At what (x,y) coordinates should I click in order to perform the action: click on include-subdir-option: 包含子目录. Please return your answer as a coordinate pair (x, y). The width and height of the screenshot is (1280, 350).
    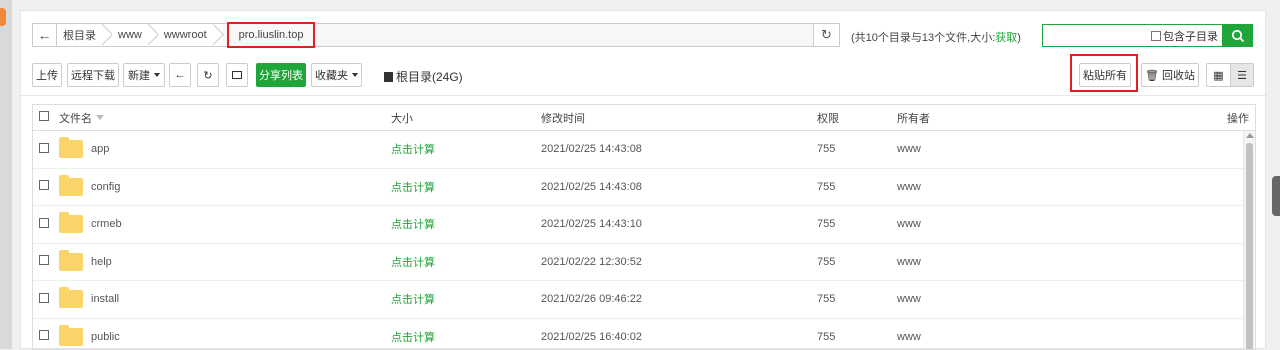
    Looking at the image, I should click on (1184, 36).